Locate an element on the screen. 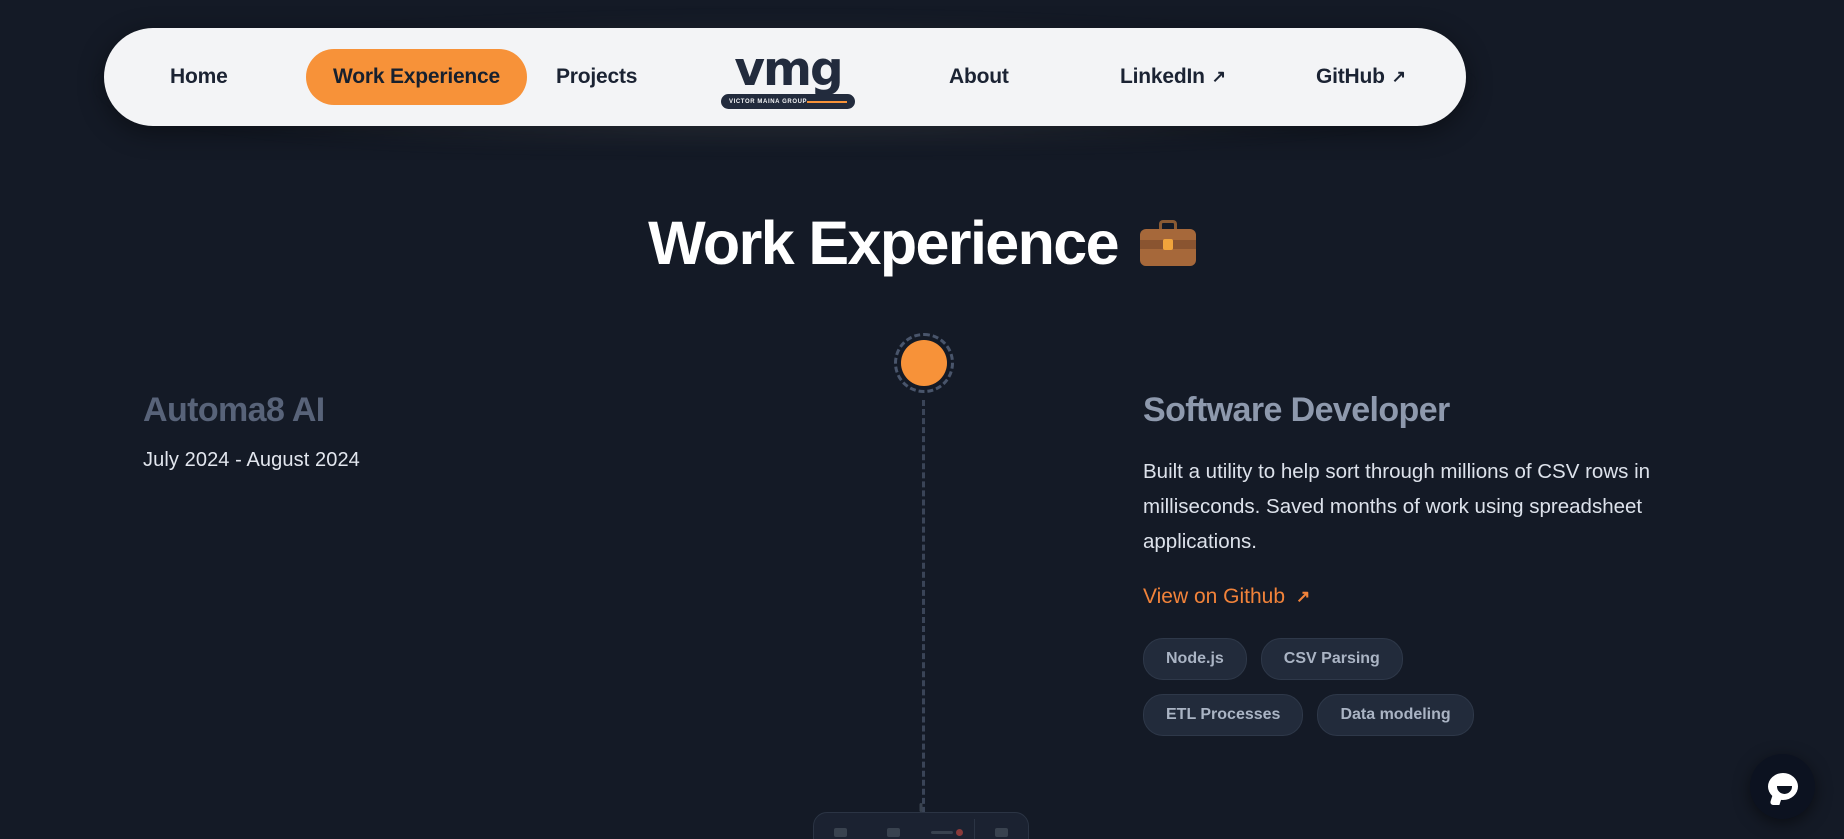 The image size is (1844, 839). chat-bubble-icon is located at coordinates (1782, 786).